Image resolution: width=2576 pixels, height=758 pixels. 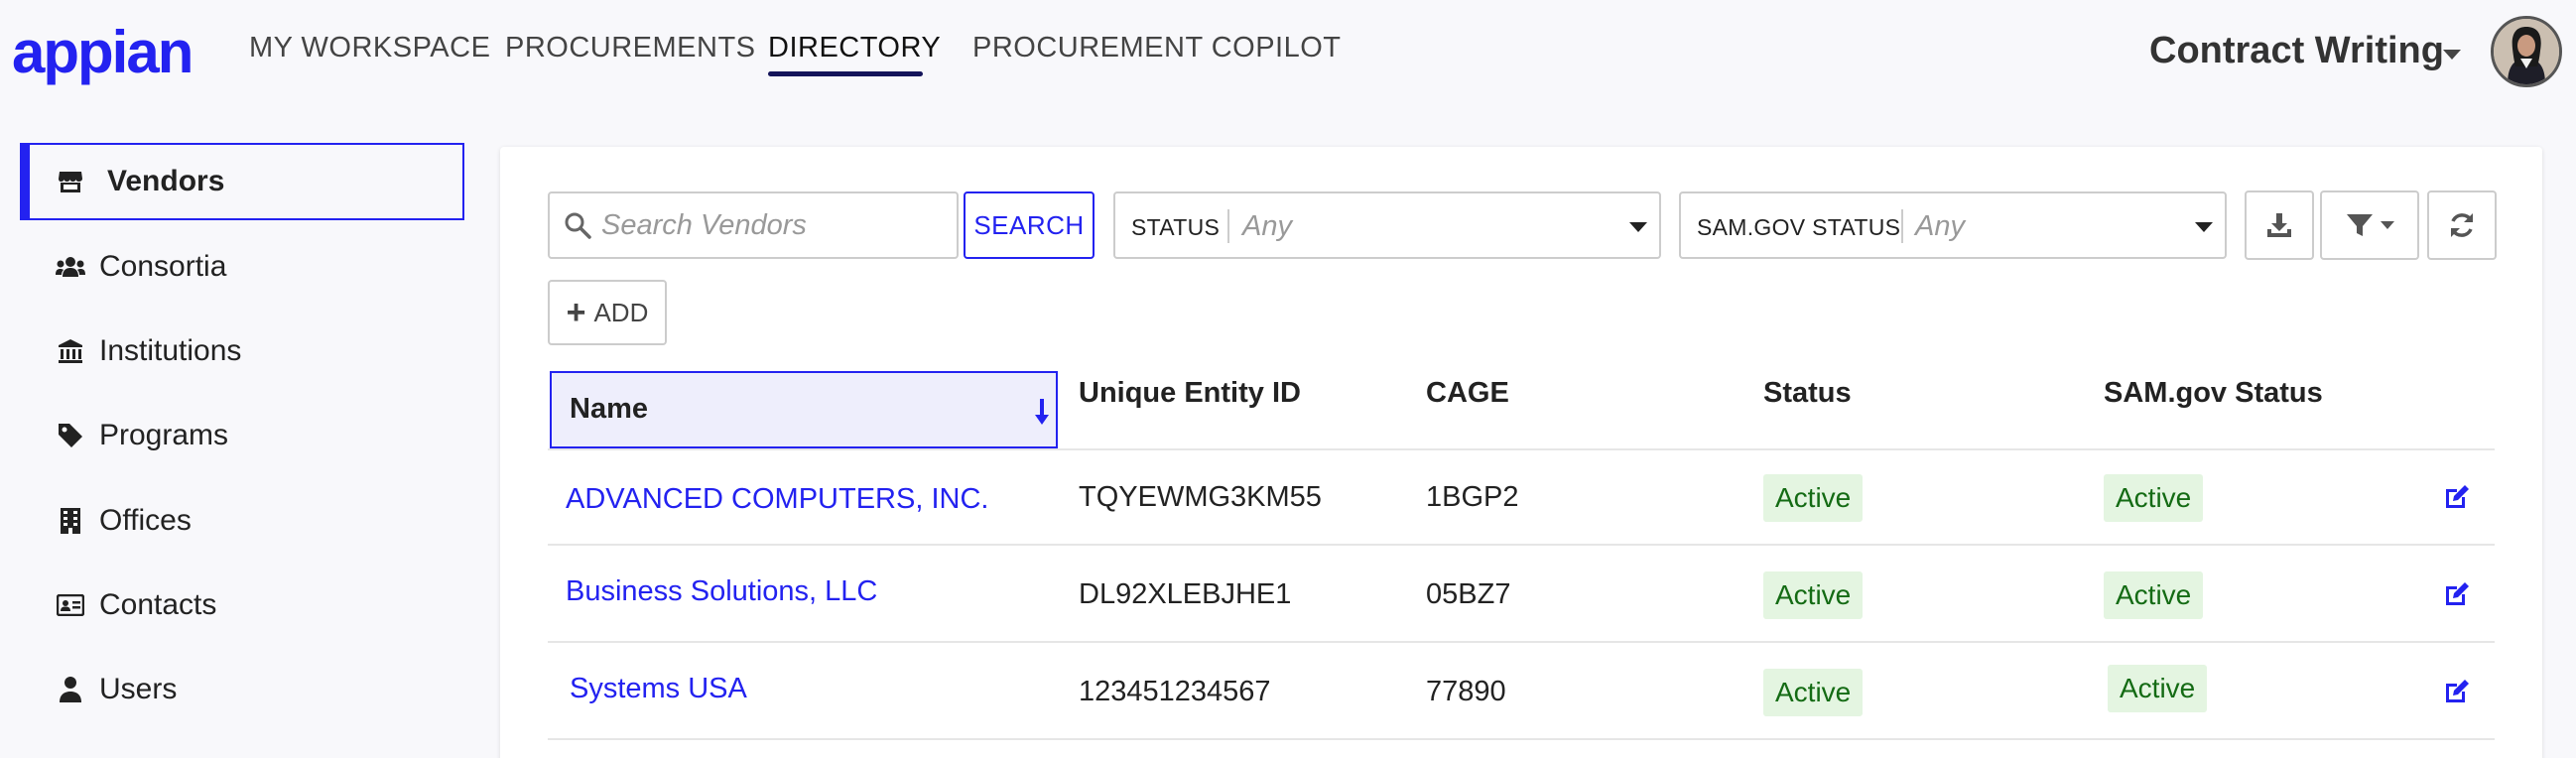 What do you see at coordinates (70, 521) in the screenshot?
I see `building-icon` at bounding box center [70, 521].